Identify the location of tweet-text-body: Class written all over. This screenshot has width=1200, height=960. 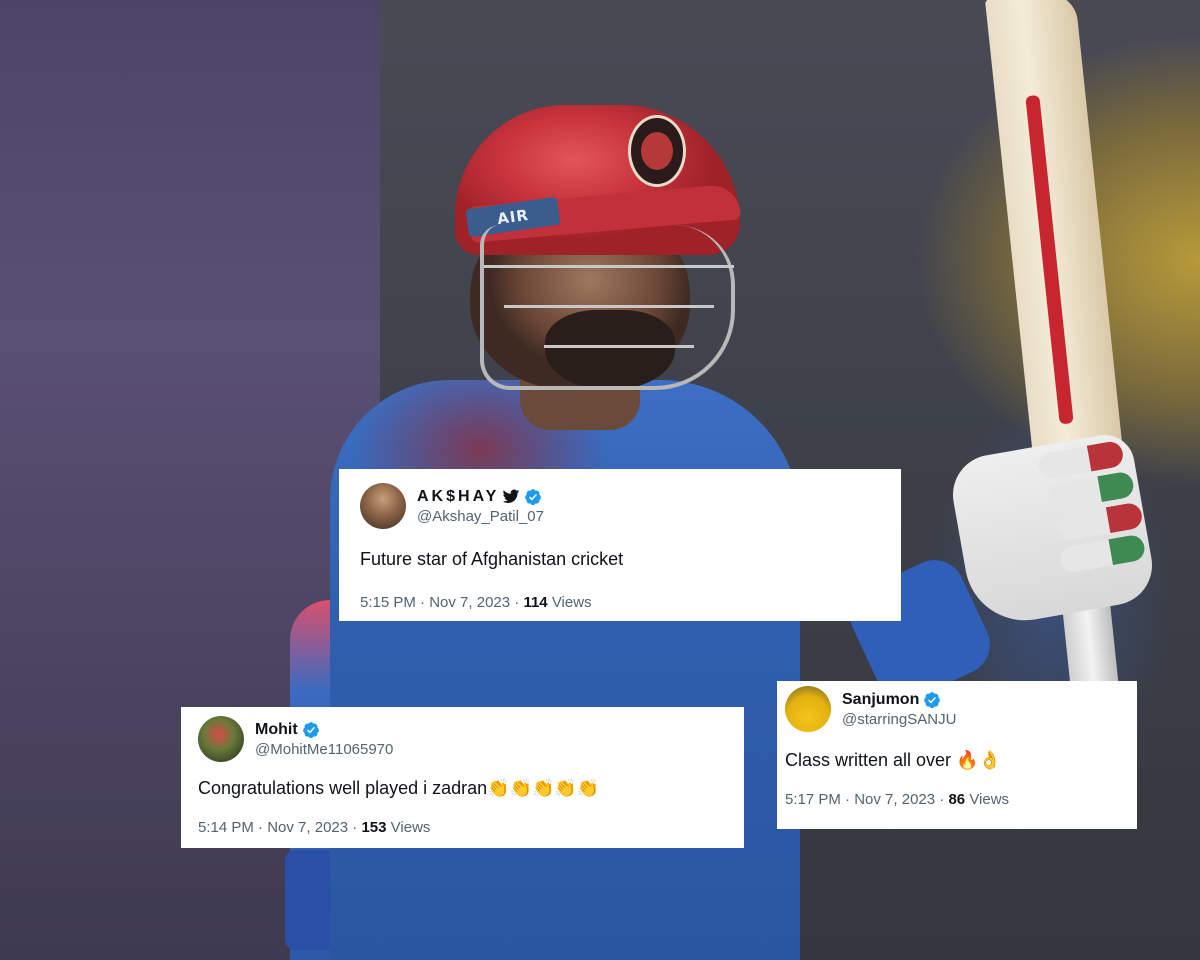
(868, 760).